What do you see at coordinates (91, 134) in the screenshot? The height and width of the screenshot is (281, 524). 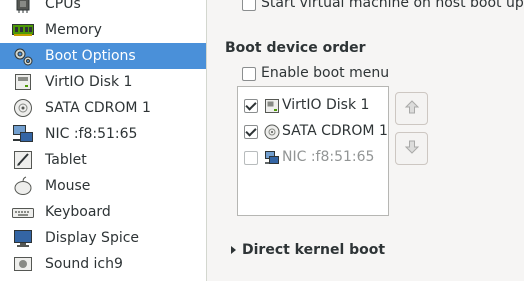 I see `sidebar-item-label: NIC :f8:51:65` at bounding box center [91, 134].